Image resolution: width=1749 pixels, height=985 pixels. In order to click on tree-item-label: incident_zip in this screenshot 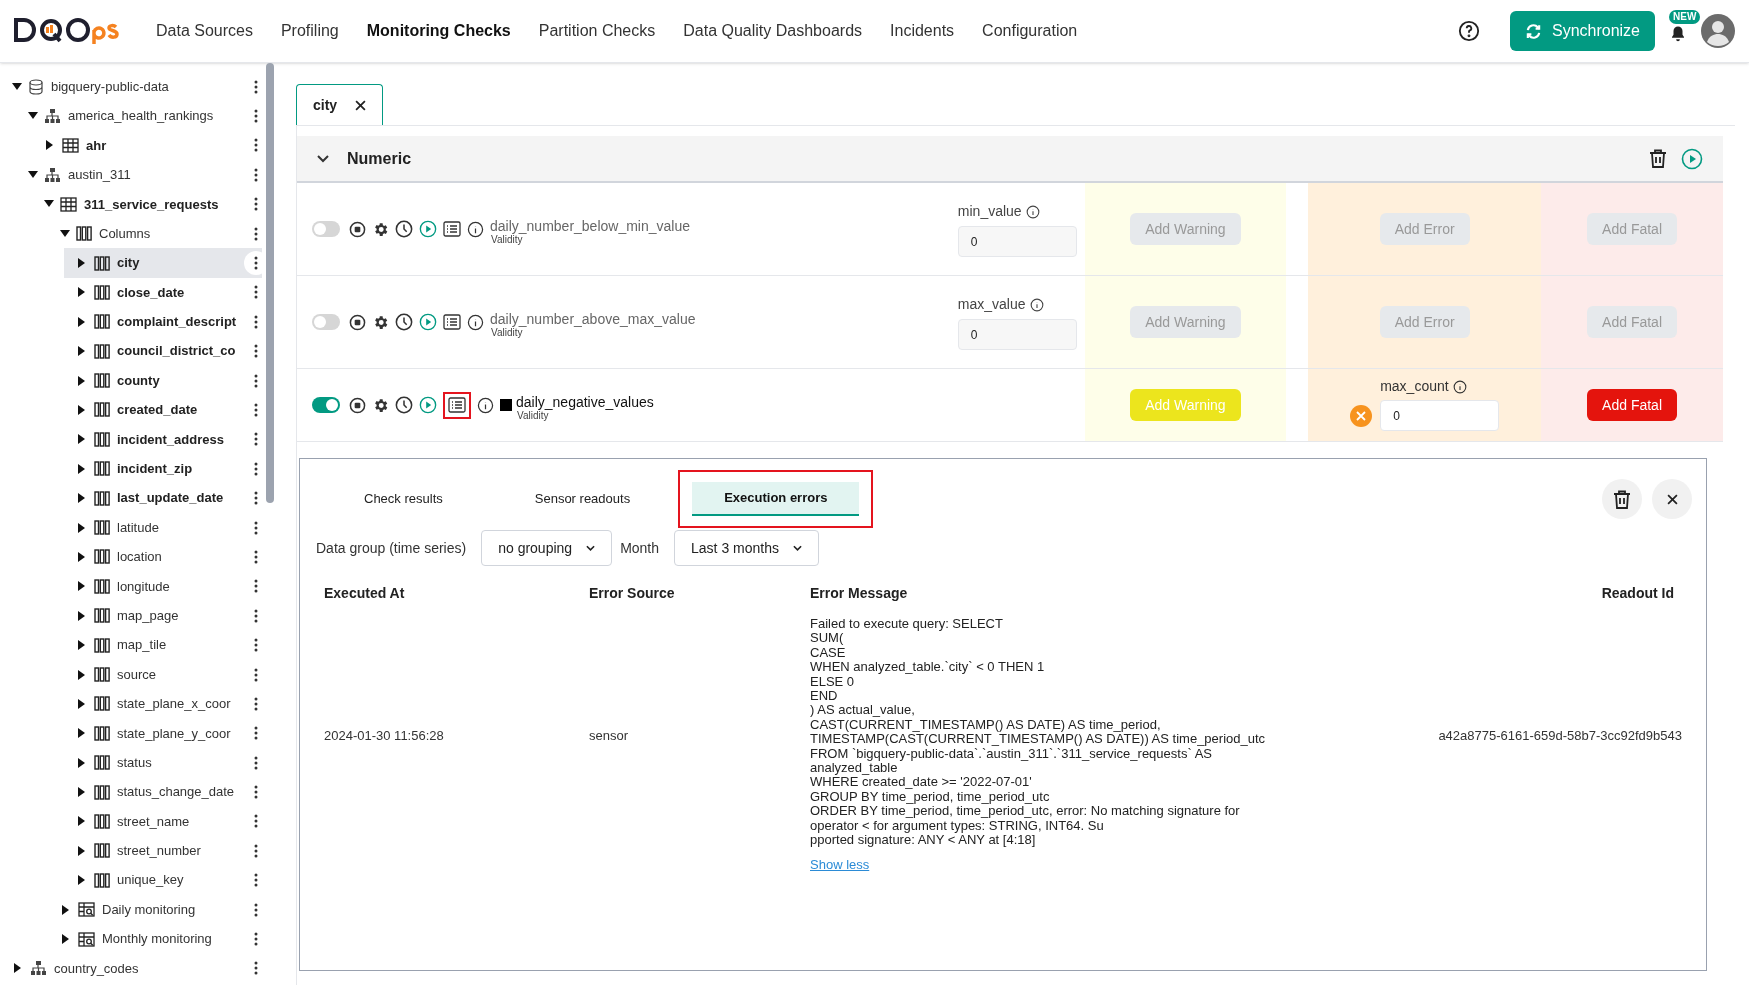, I will do `click(155, 469)`.